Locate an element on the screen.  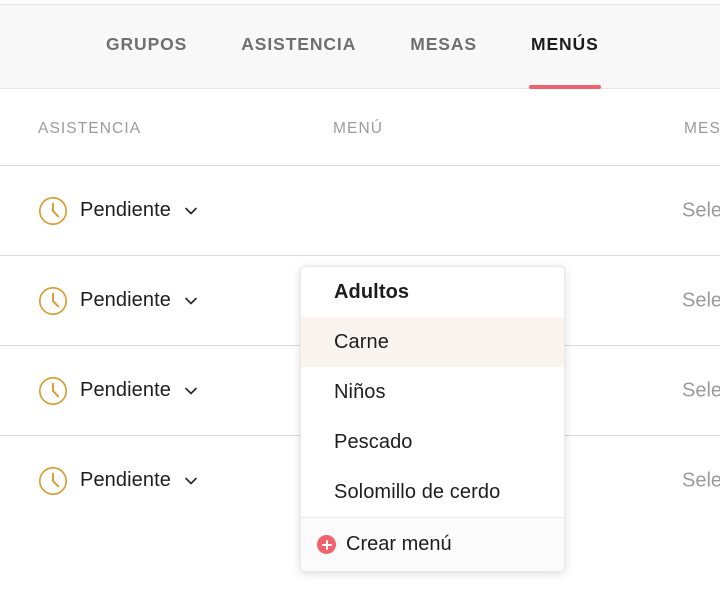
active-tab-underline is located at coordinates (564, 87).